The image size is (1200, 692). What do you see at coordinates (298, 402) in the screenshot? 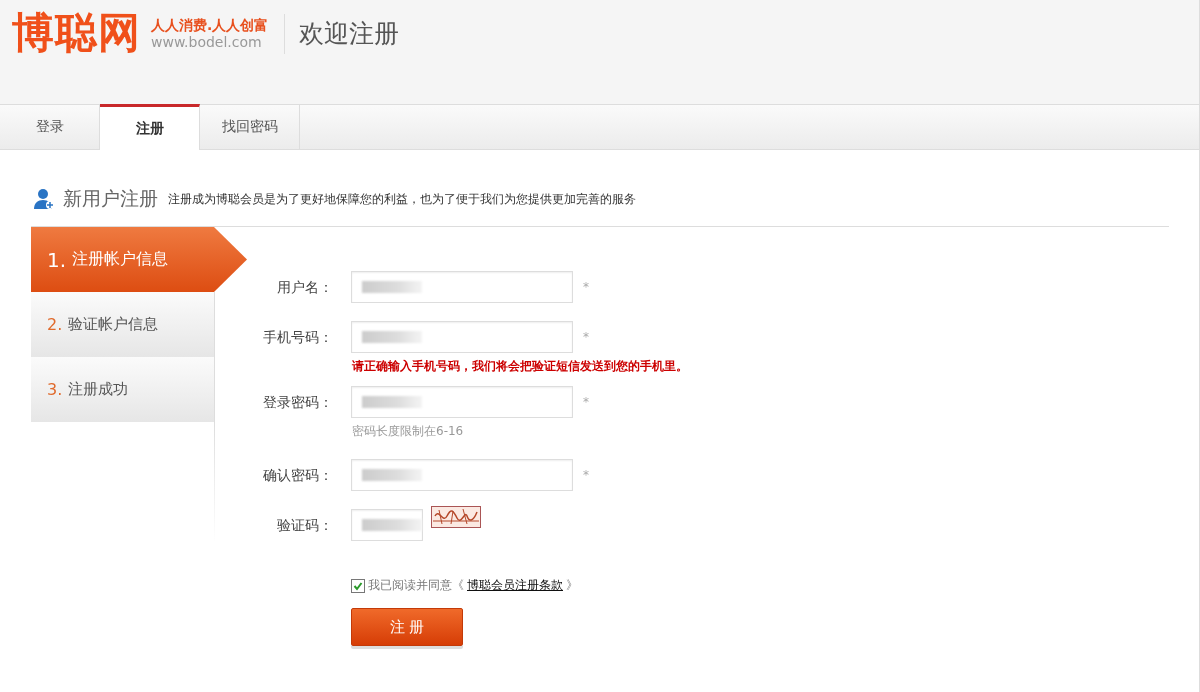
I see `field-label: 登录密码：` at bounding box center [298, 402].